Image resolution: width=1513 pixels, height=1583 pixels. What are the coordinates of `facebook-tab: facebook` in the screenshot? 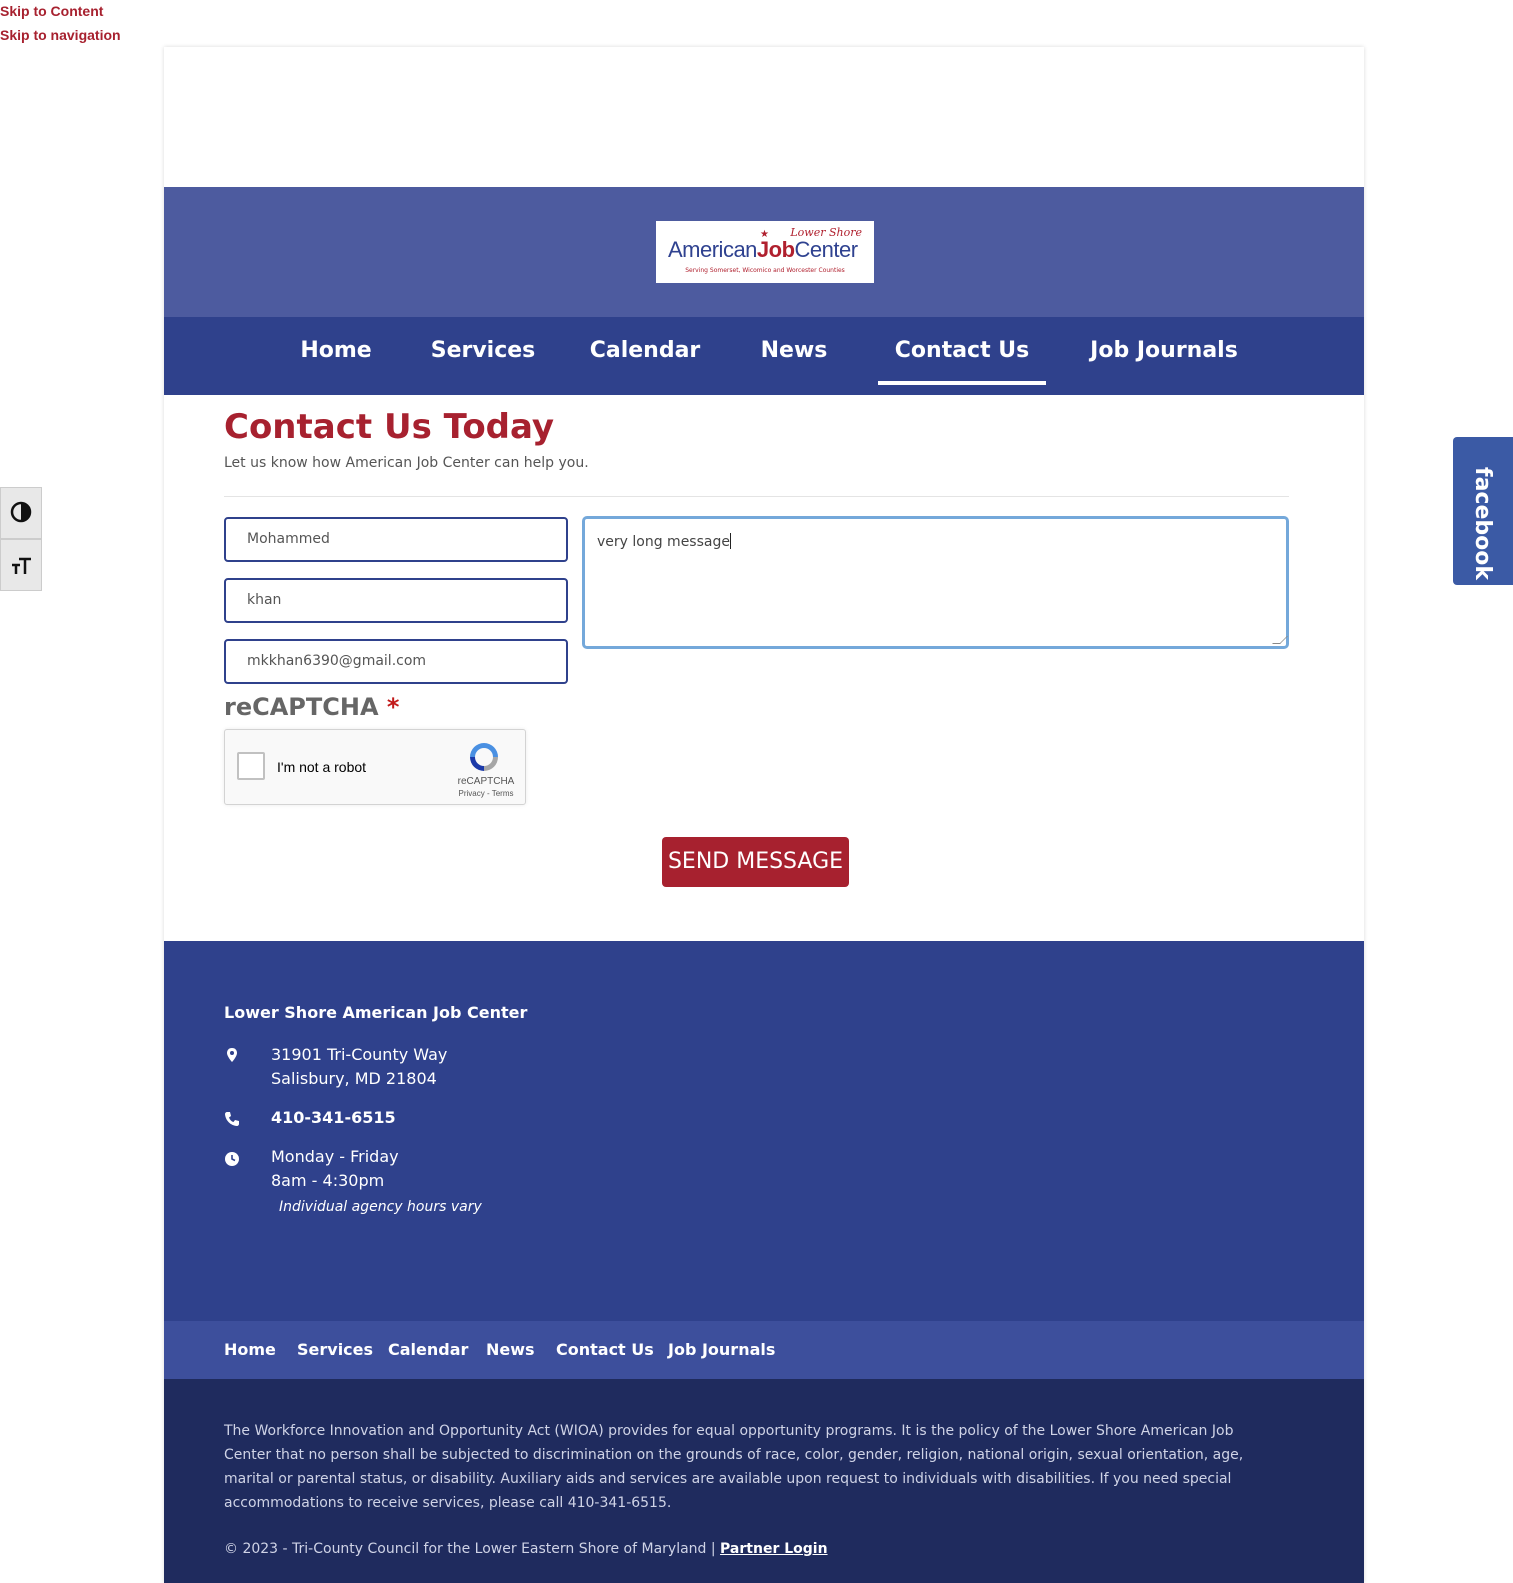 It's located at (1483, 511).